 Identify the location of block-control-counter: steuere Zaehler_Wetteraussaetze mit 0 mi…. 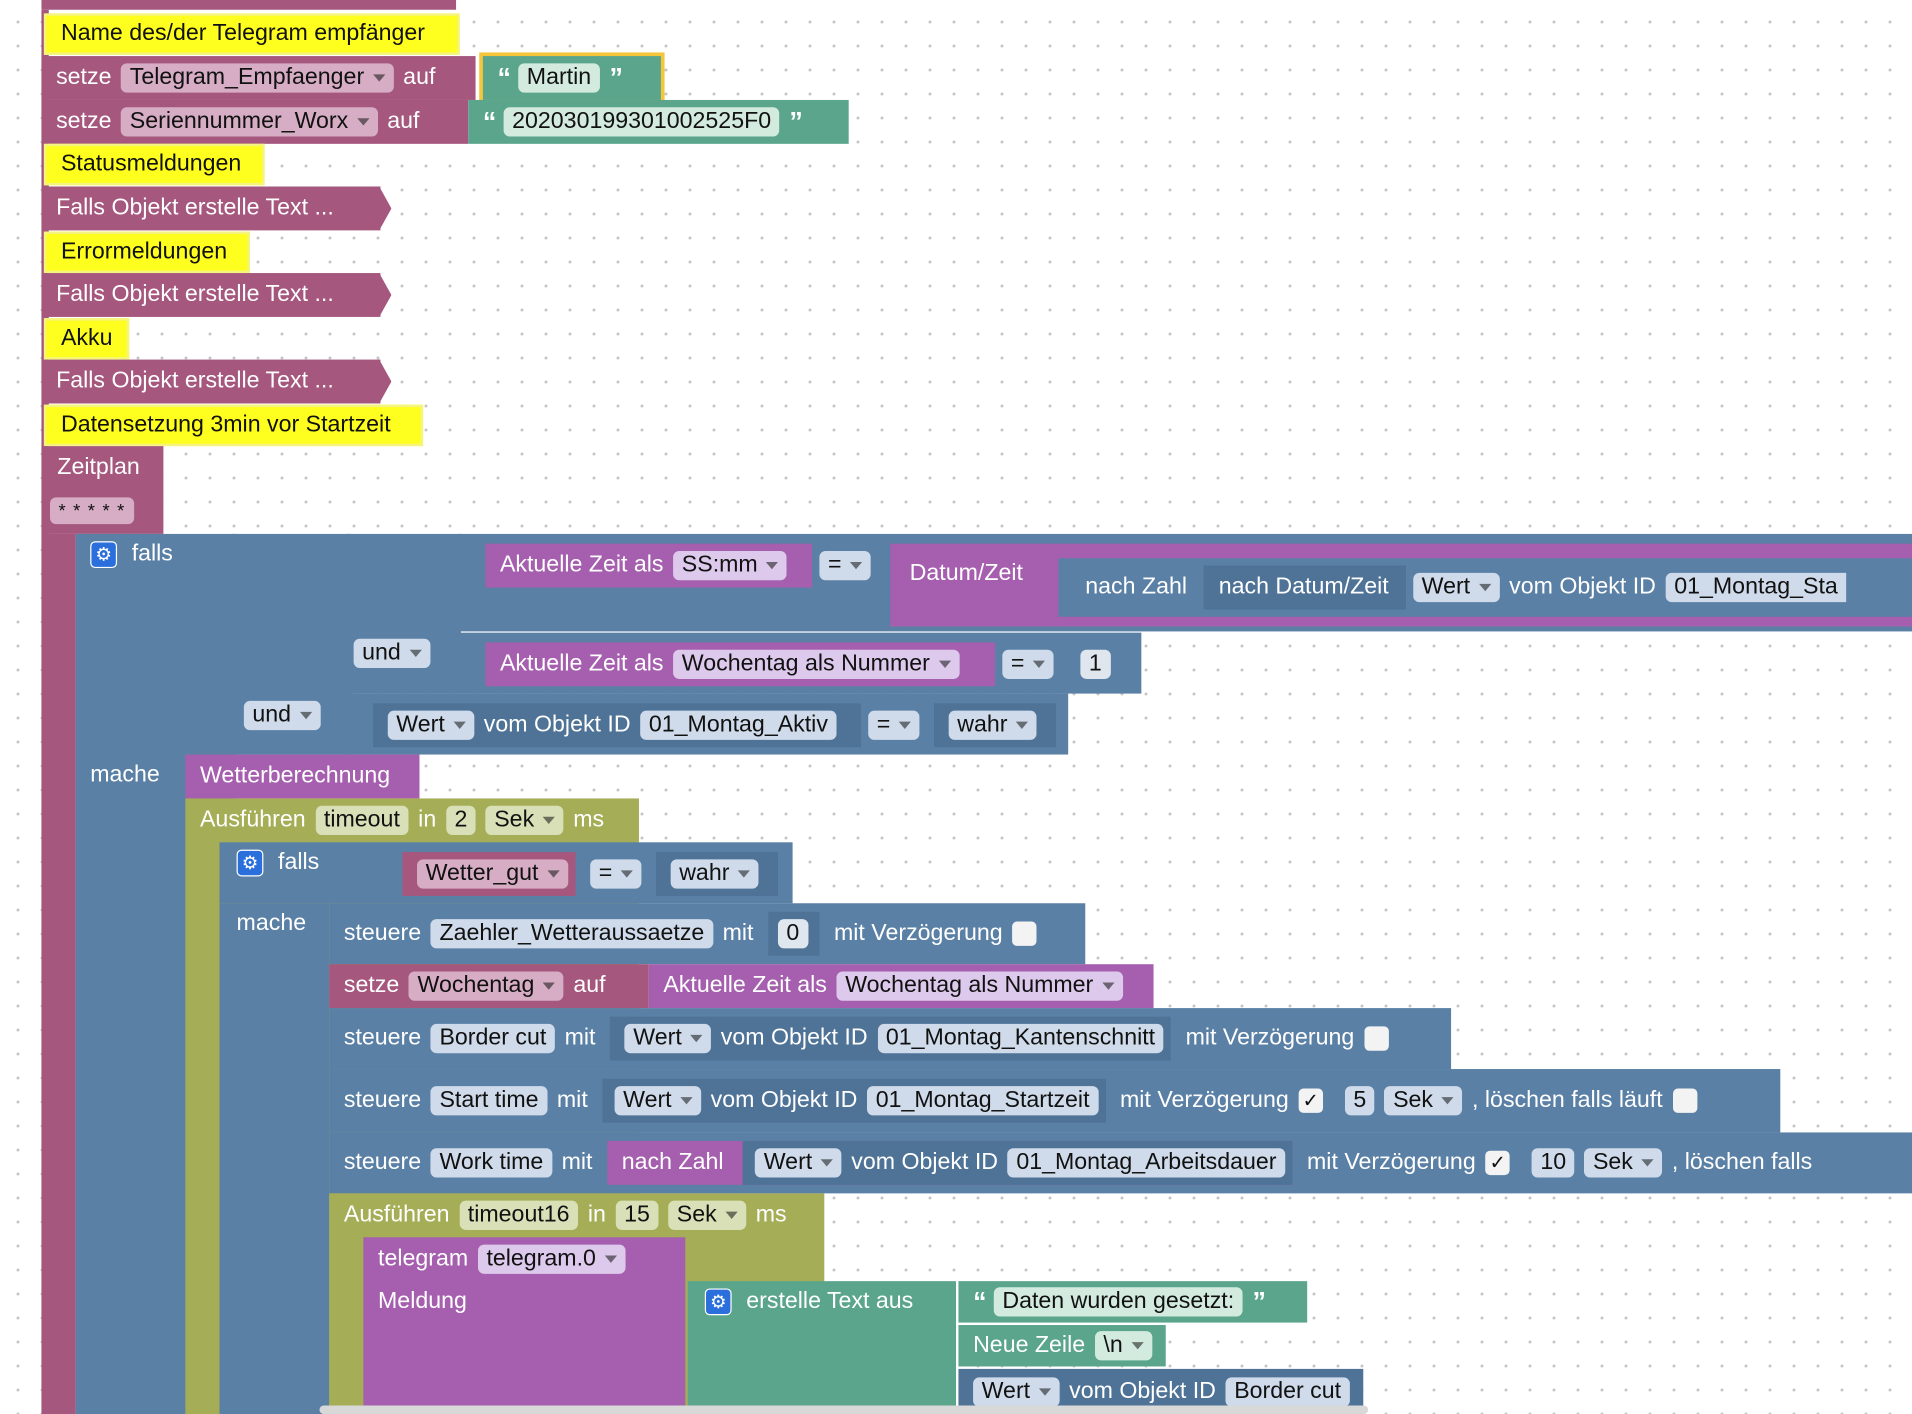
(707, 934).